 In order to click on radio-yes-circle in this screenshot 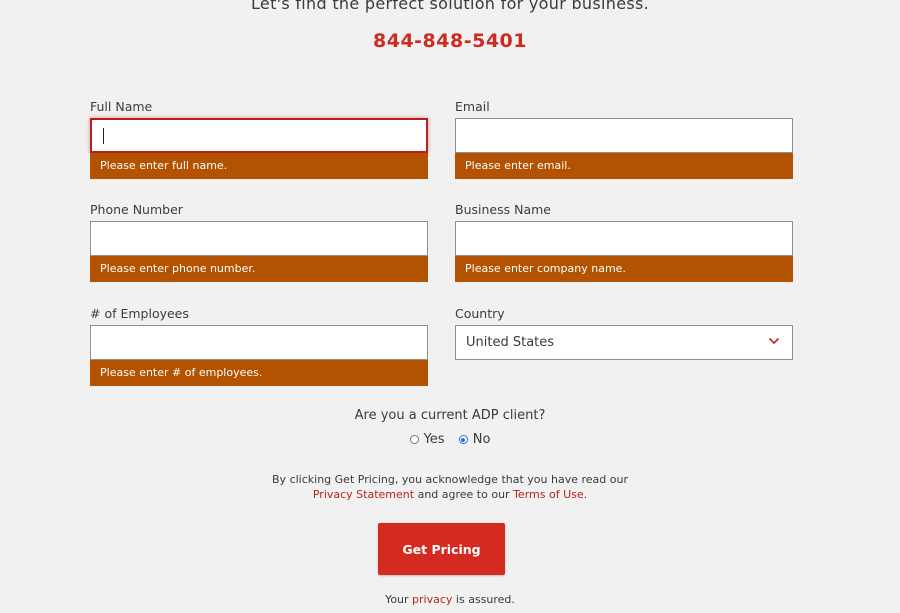, I will do `click(414, 439)`.